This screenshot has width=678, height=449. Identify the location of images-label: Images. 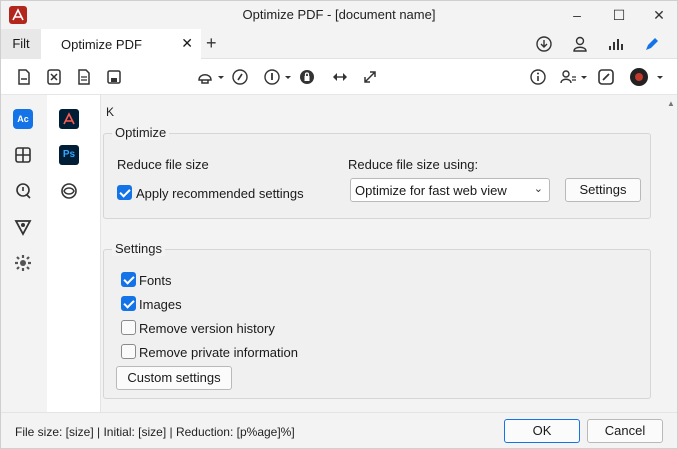
(160, 304).